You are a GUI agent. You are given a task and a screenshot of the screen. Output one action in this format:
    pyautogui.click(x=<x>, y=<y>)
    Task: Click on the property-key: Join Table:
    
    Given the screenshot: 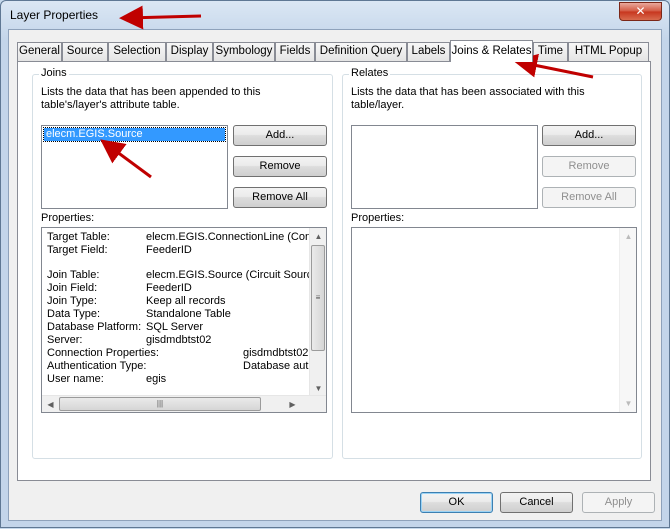 What is the action you would take?
    pyautogui.click(x=73, y=275)
    